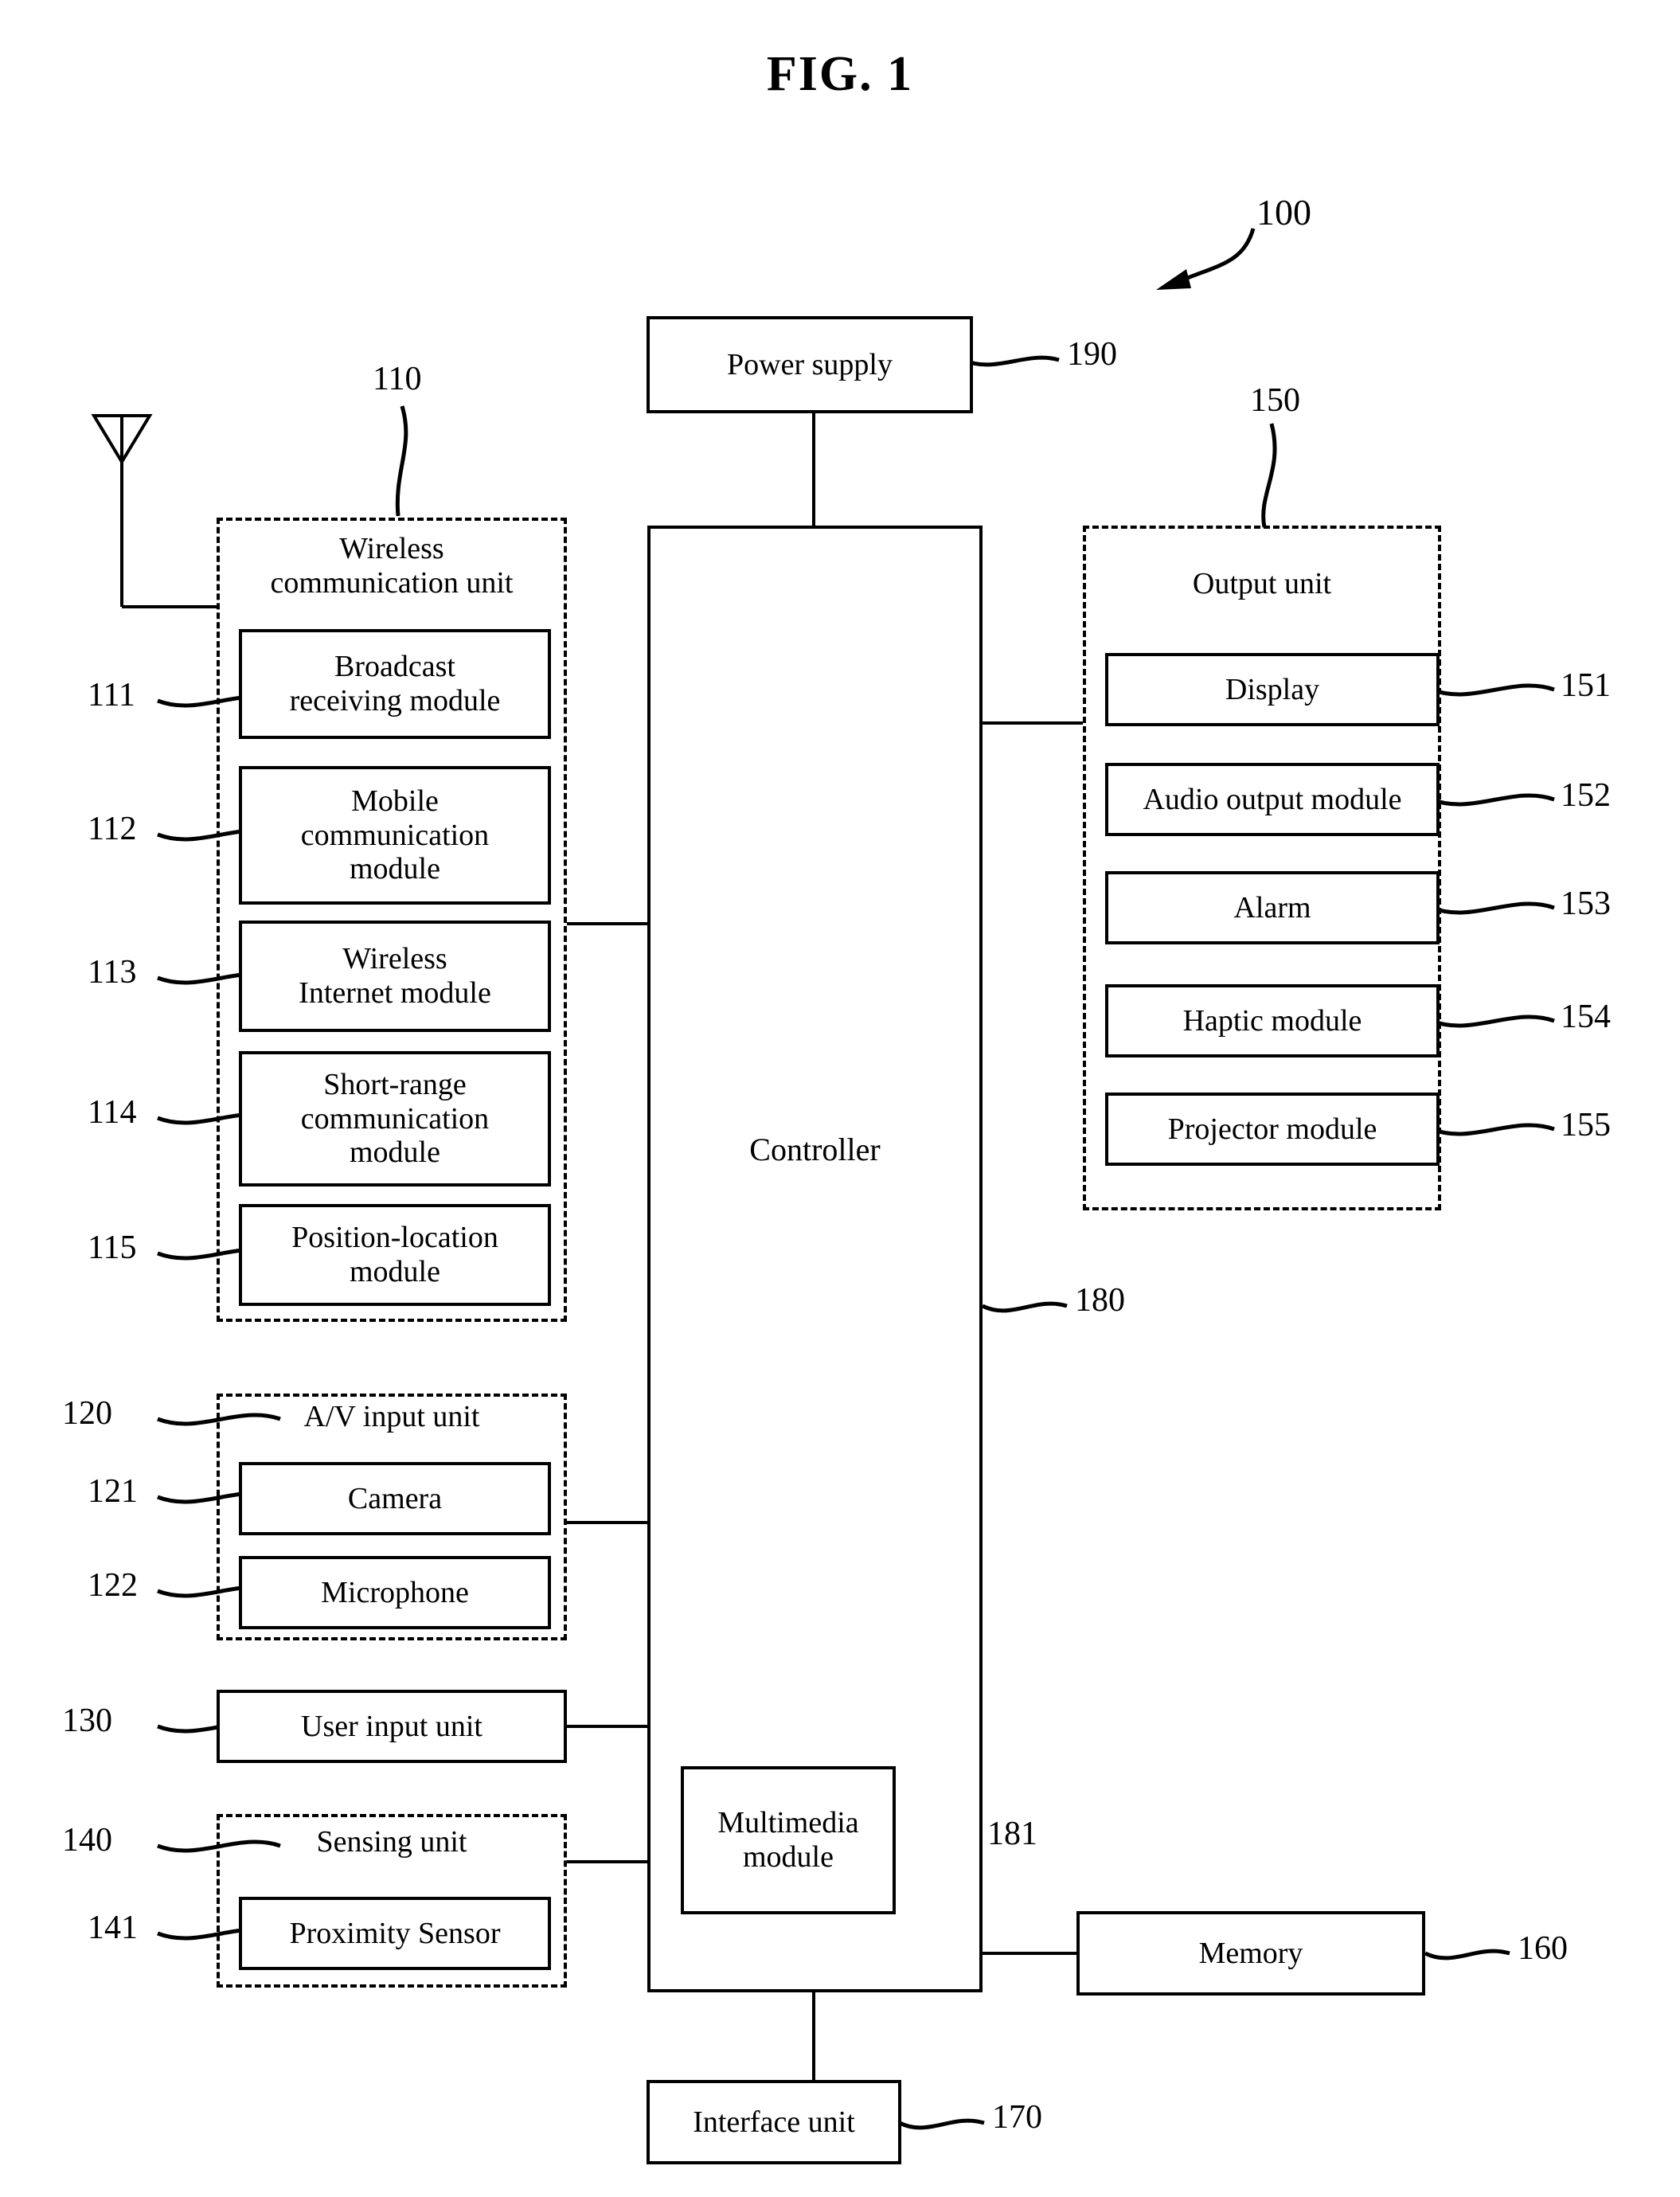  I want to click on ref-170: 170, so click(1017, 2117).